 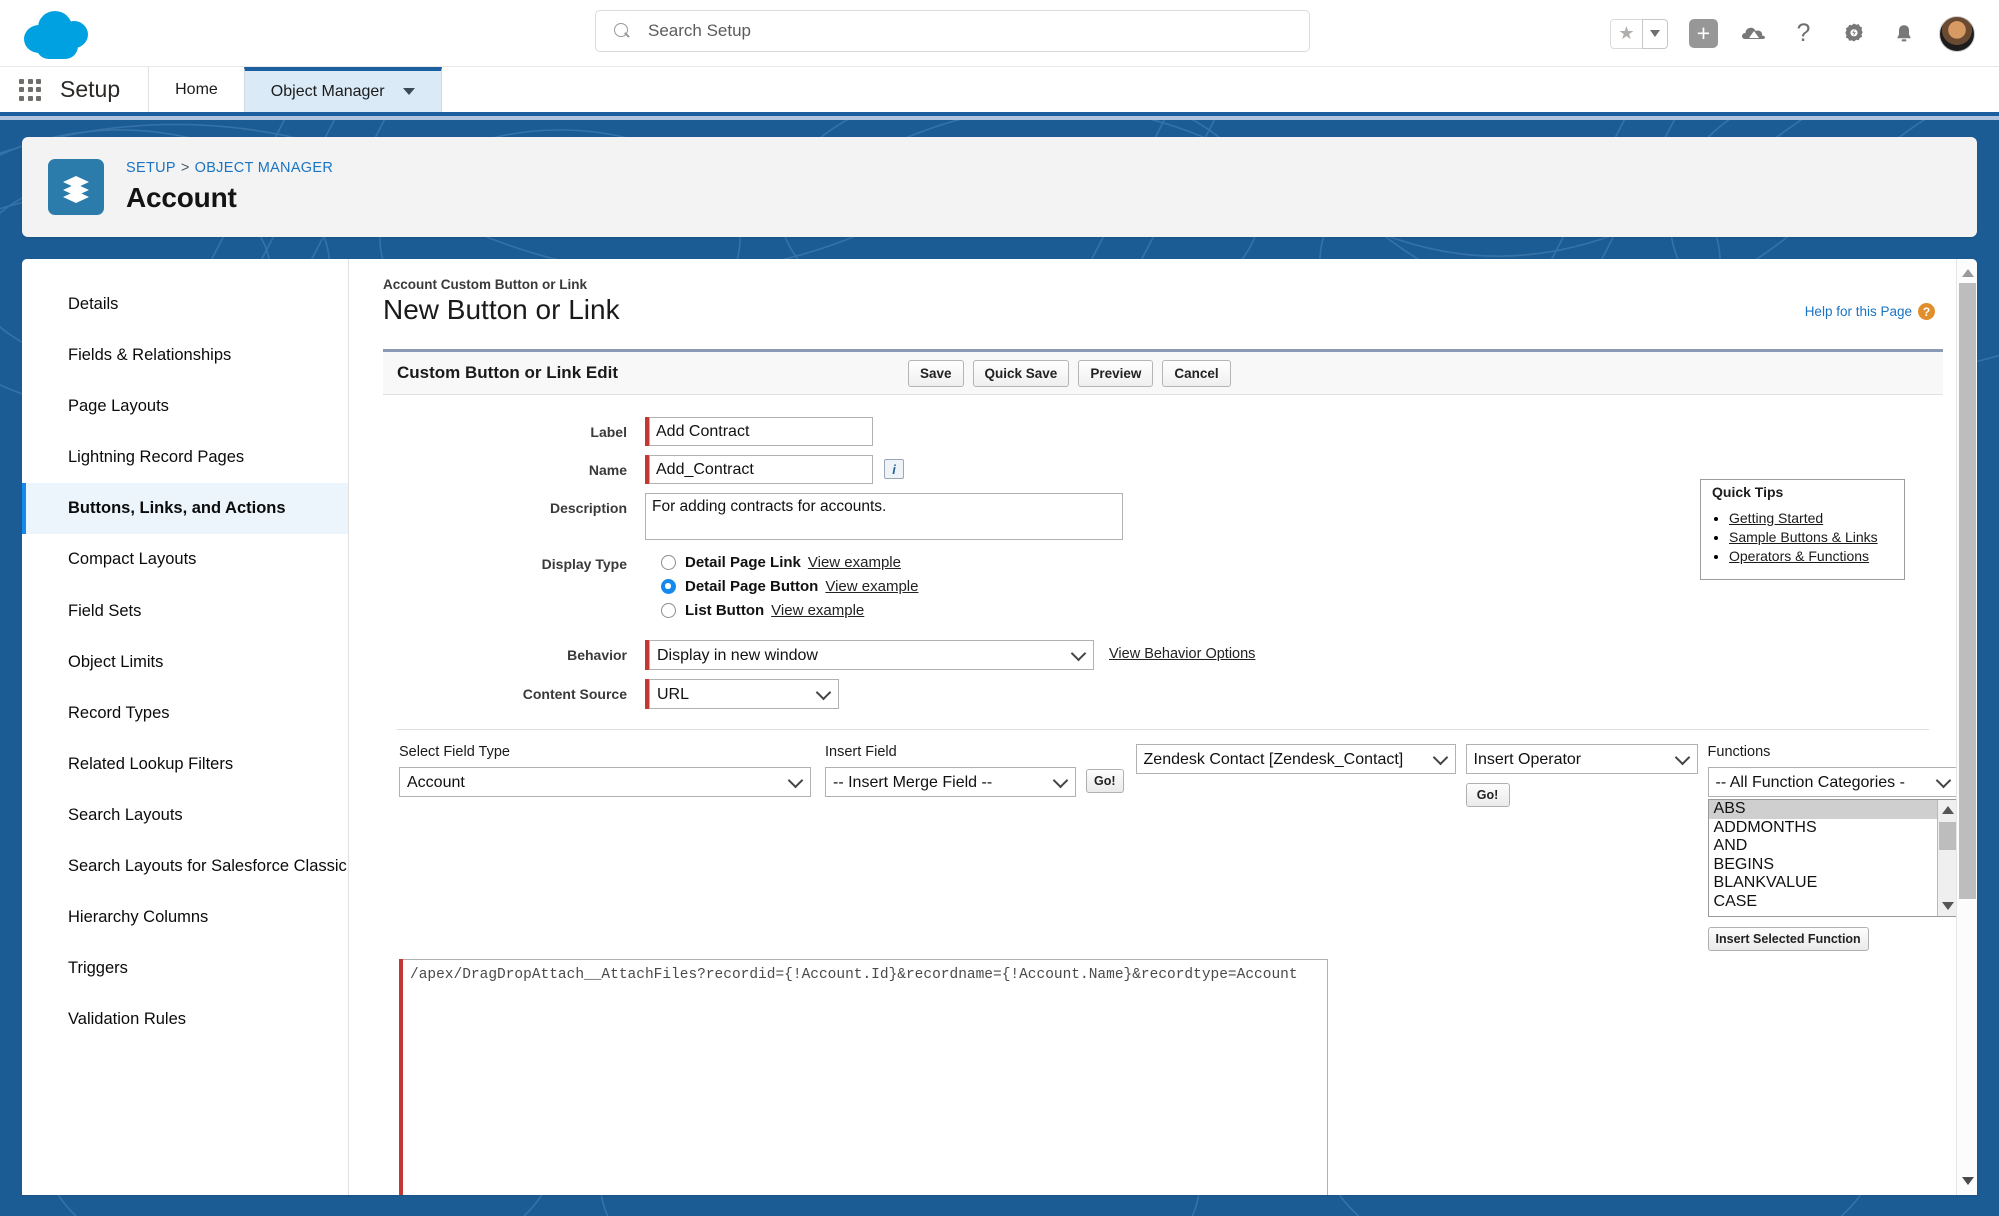 What do you see at coordinates (185, 509) in the screenshot?
I see `sidebar-item-buttons-links-actions: Buttons, Links, and Actions` at bounding box center [185, 509].